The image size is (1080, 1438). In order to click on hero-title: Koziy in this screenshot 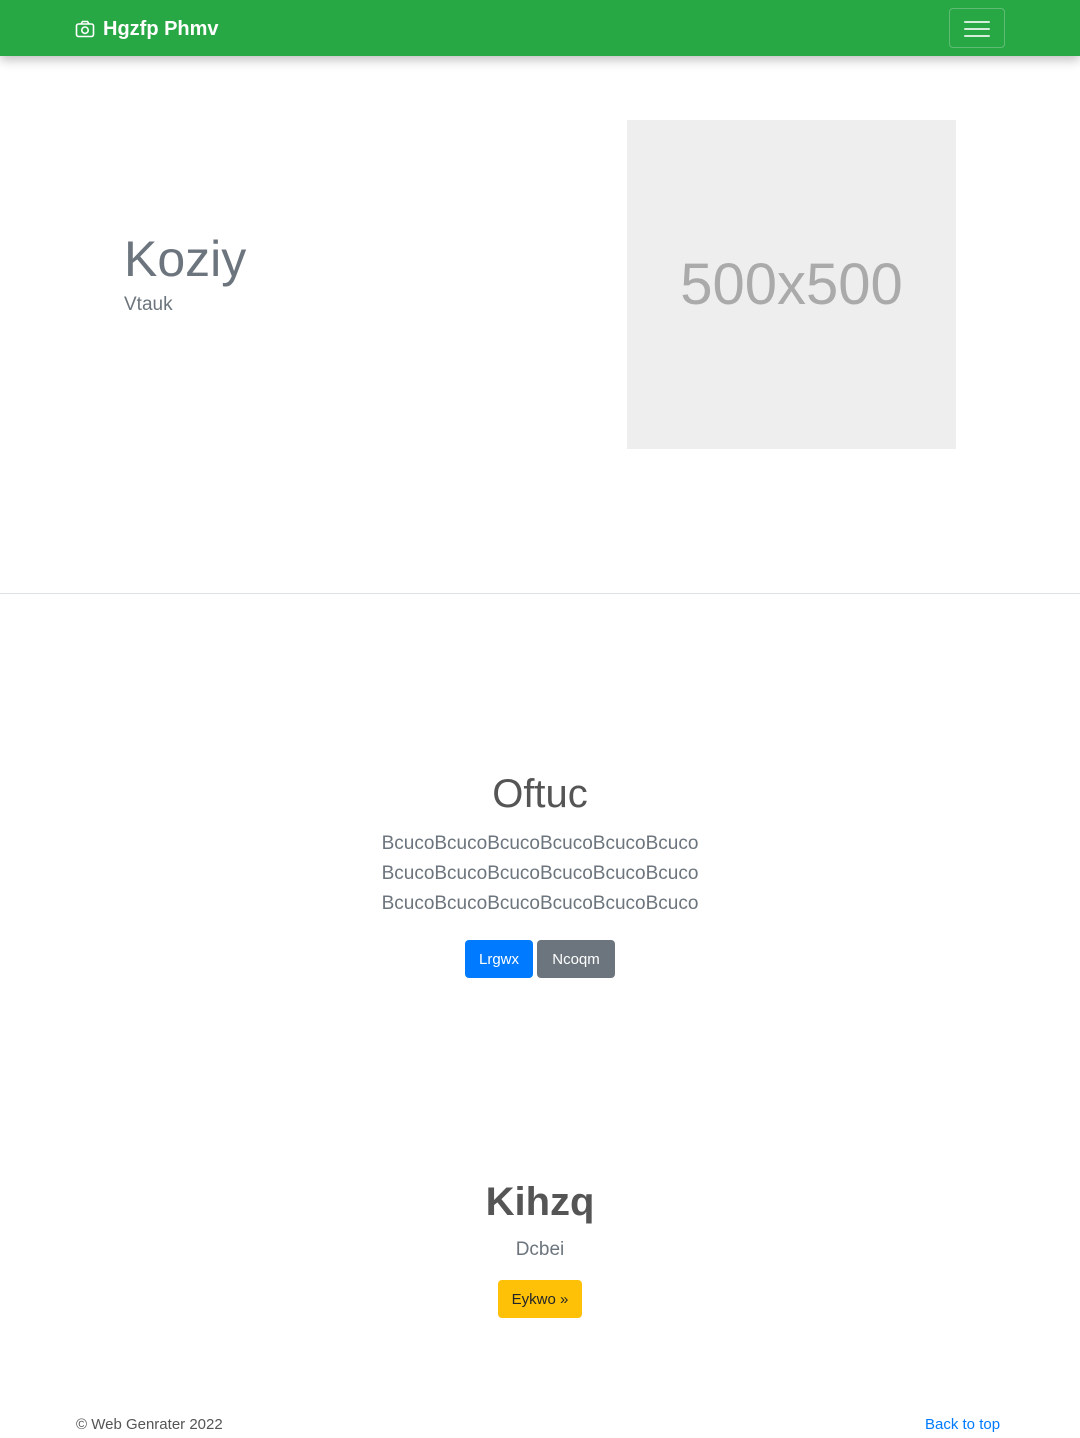, I will do `click(185, 259)`.